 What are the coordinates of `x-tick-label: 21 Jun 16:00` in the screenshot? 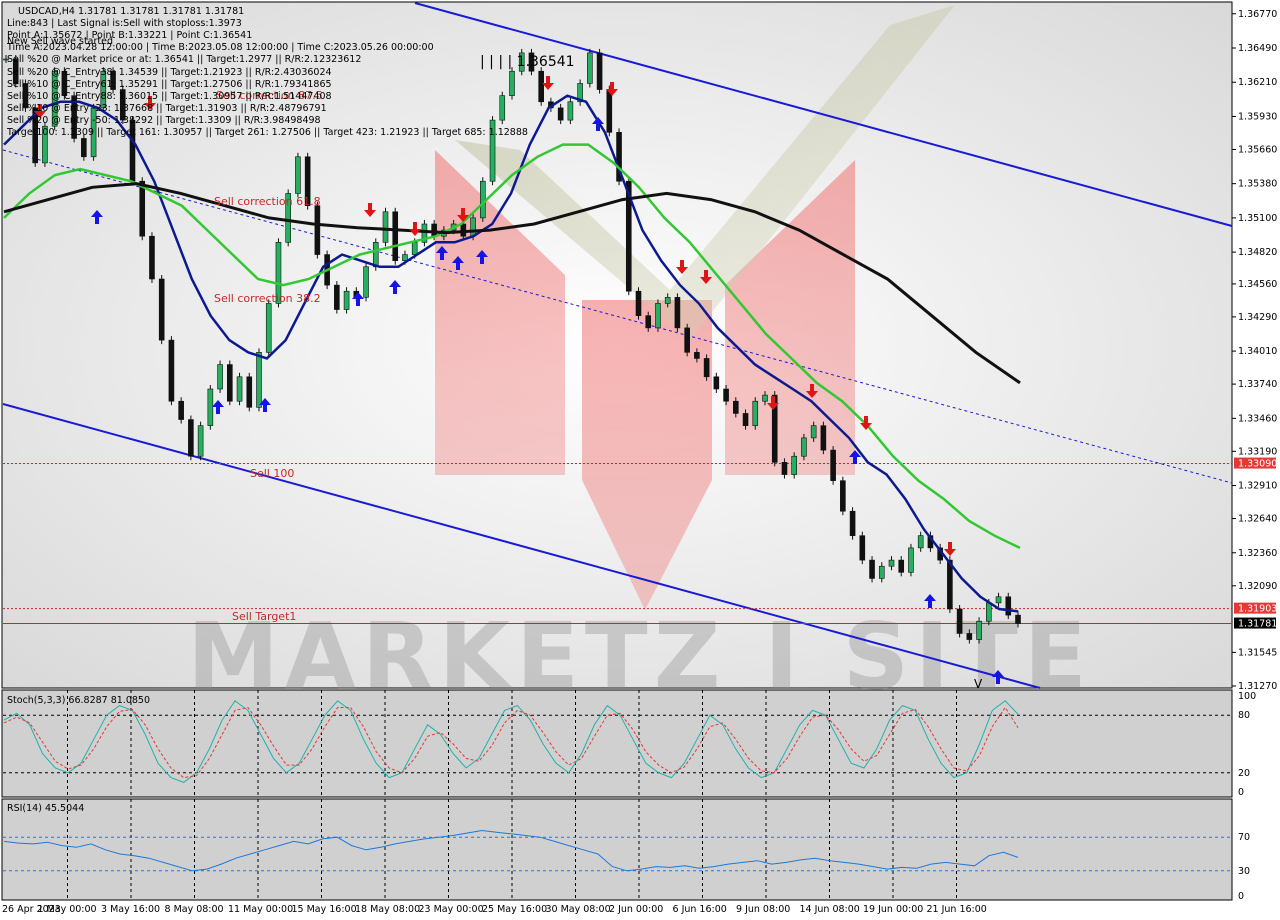 It's located at (957, 909).